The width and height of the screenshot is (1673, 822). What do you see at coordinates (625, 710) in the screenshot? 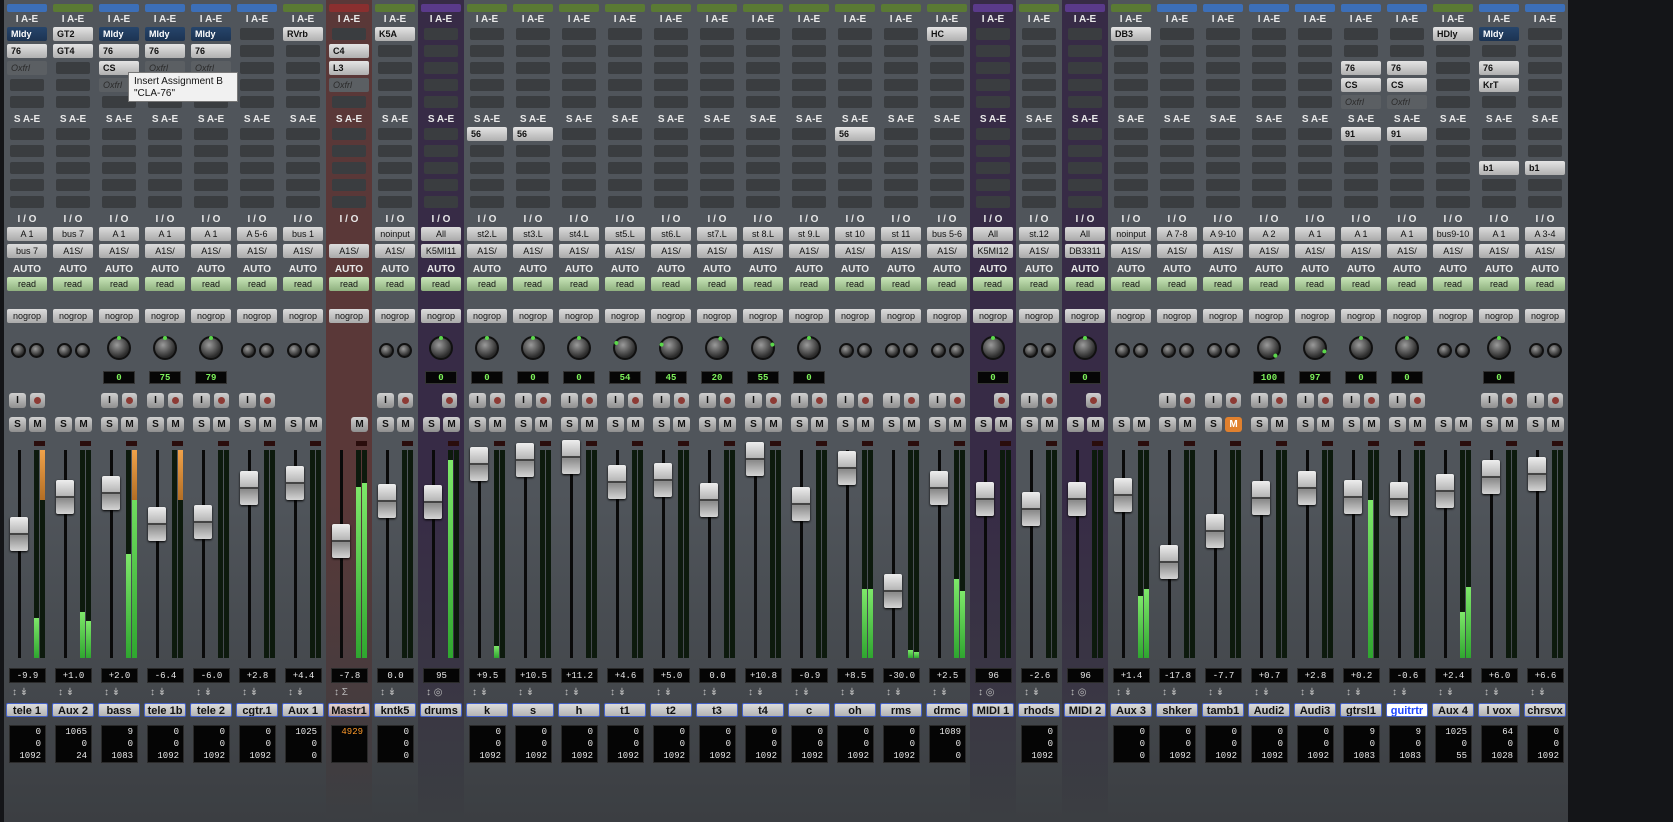
I see `track-name: t1` at bounding box center [625, 710].